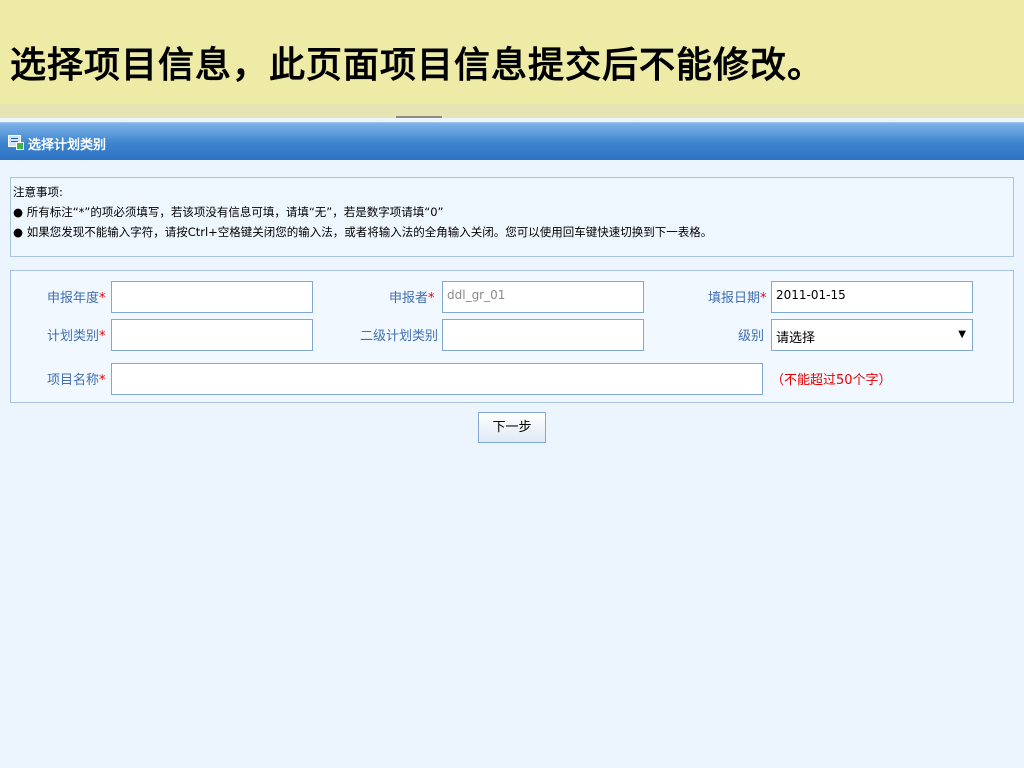 The height and width of the screenshot is (768, 1024). What do you see at coordinates (76, 336) in the screenshot?
I see `plan-type-label: 计划类别*` at bounding box center [76, 336].